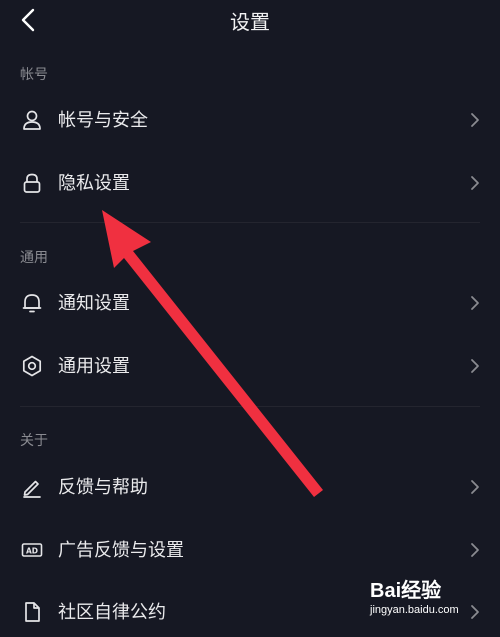 The width and height of the screenshot is (500, 637). I want to click on user-icon, so click(32, 120).